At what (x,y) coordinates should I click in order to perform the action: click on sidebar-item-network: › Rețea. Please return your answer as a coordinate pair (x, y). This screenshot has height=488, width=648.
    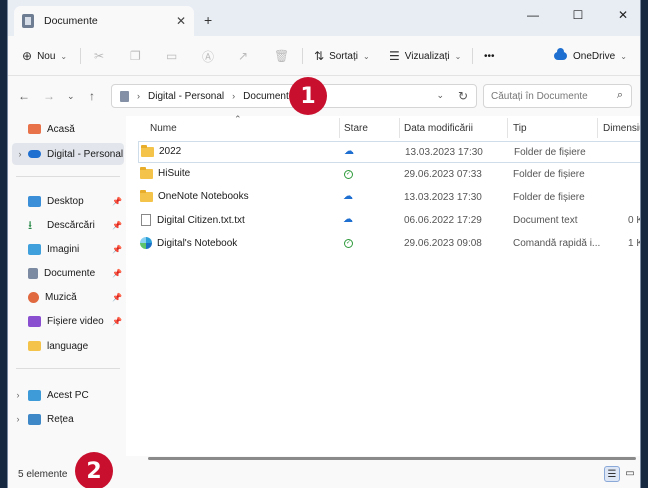
    Looking at the image, I should click on (67, 419).